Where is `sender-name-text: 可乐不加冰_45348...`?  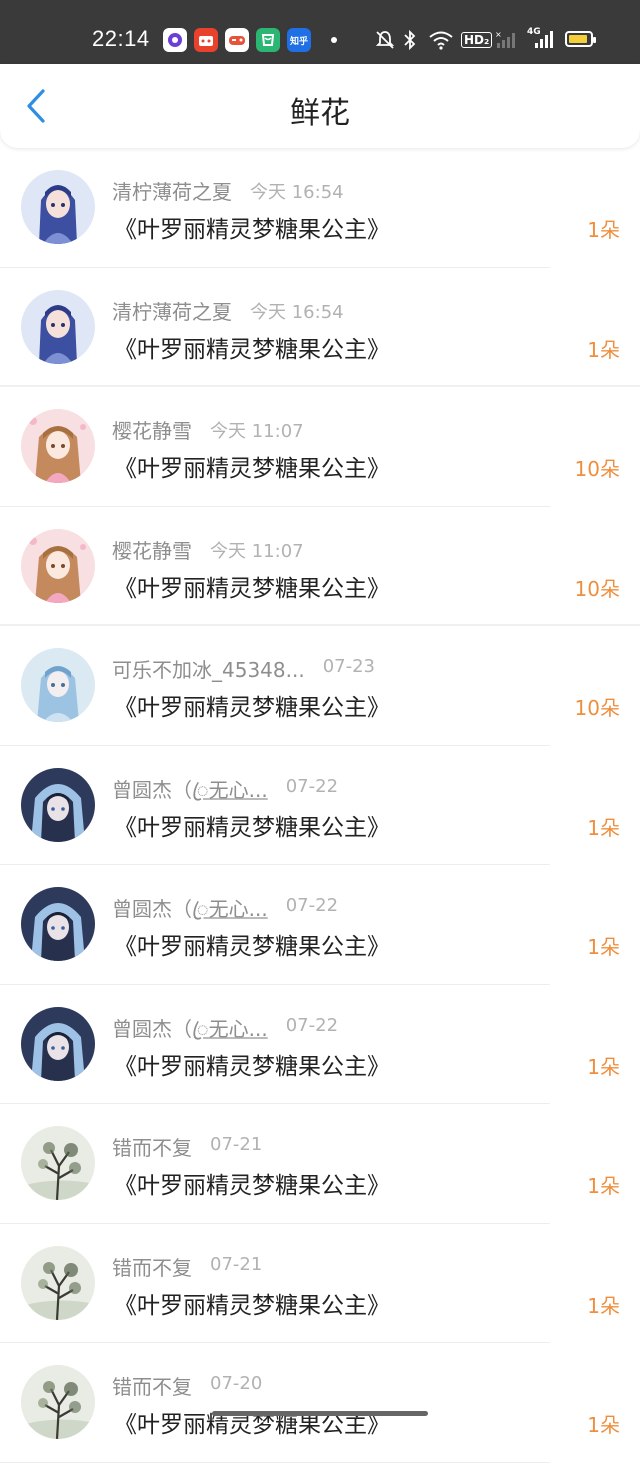
sender-name-text: 可乐不加冰_45348... is located at coordinates (208, 670).